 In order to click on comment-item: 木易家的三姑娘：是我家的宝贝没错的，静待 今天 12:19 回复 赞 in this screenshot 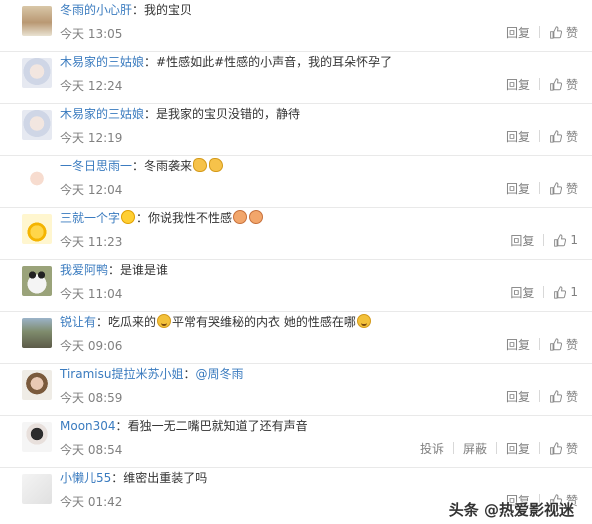, I will do `click(296, 130)`.